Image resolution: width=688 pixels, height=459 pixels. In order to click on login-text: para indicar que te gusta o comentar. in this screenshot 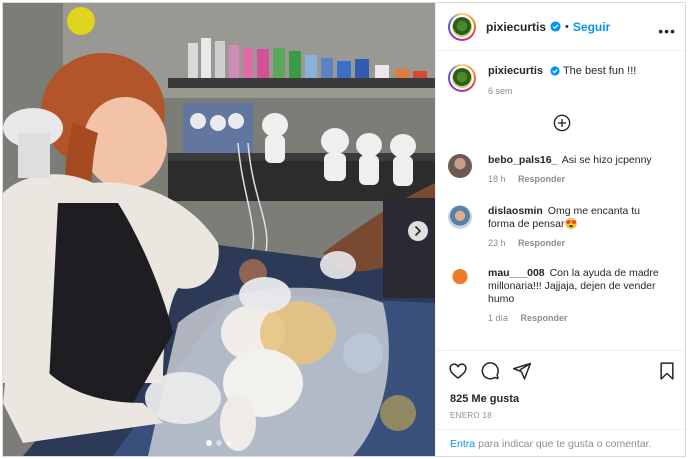, I will do `click(565, 443)`.